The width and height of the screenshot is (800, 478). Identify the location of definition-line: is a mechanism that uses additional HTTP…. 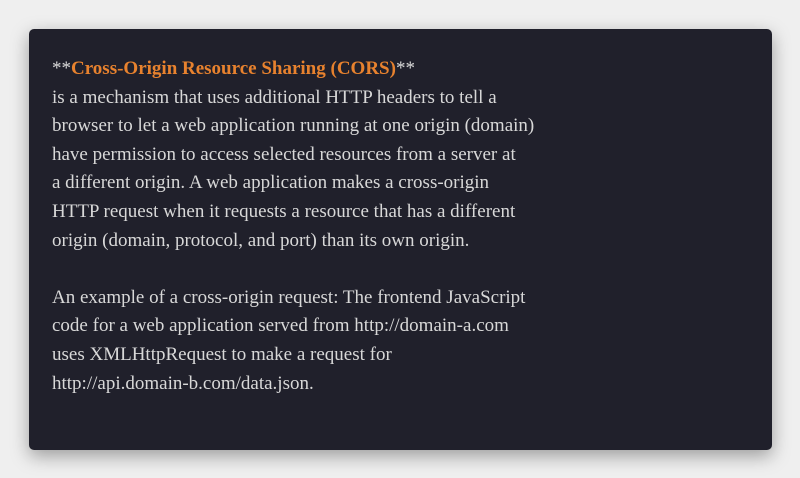
(274, 97).